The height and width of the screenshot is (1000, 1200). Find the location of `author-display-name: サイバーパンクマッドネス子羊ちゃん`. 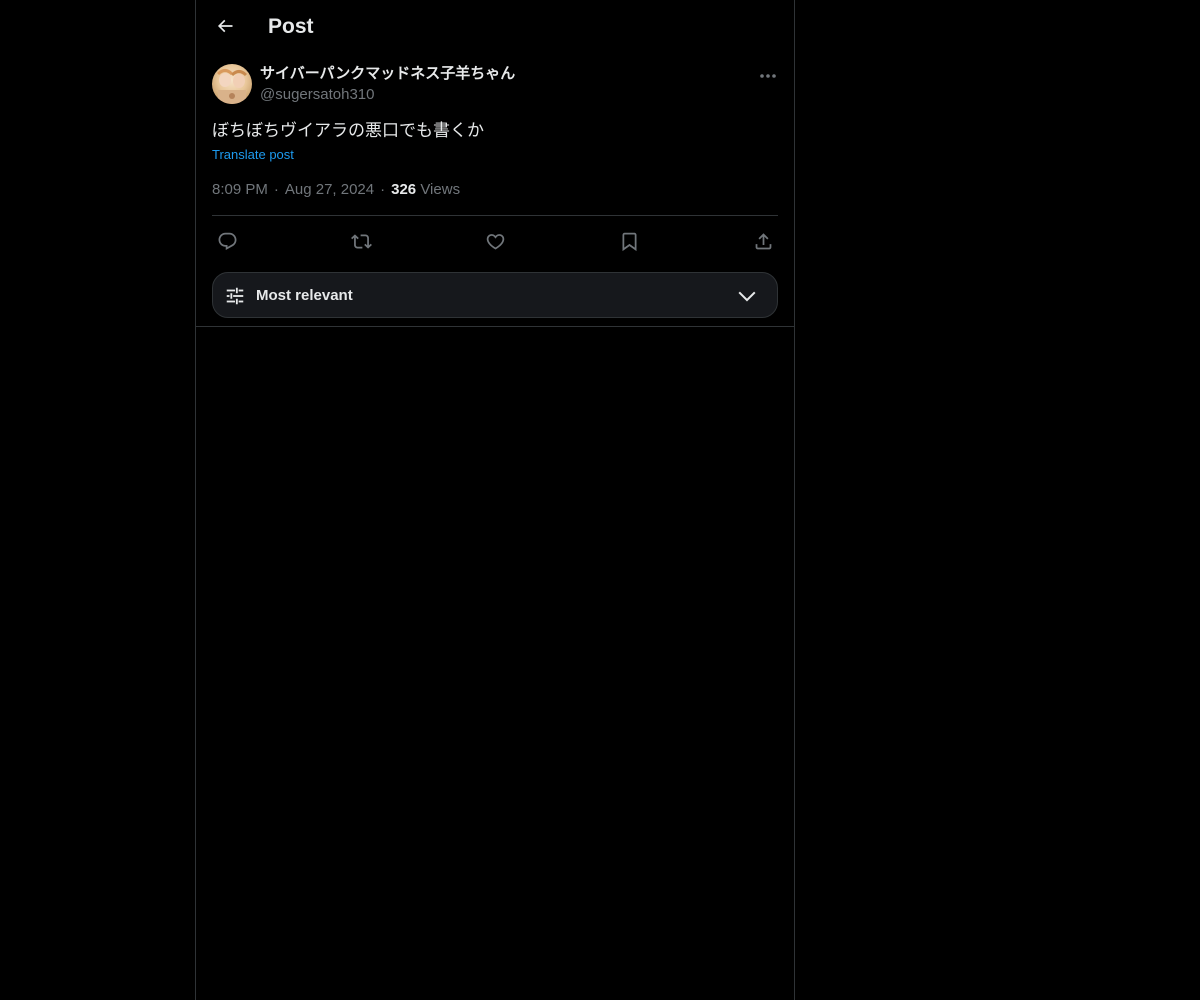

author-display-name: サイバーパンクマッドネス子羊ちゃん is located at coordinates (387, 74).